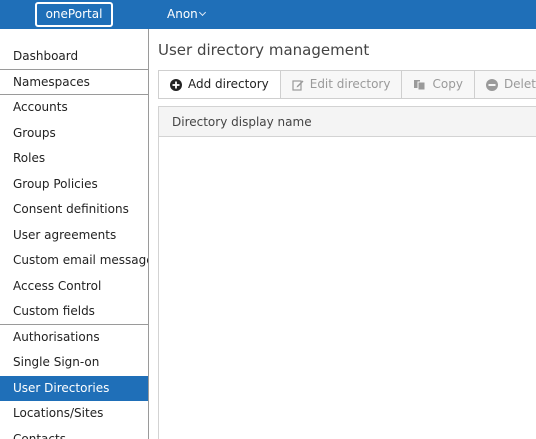  I want to click on edit-directory-button: Edit directory, so click(342, 84).